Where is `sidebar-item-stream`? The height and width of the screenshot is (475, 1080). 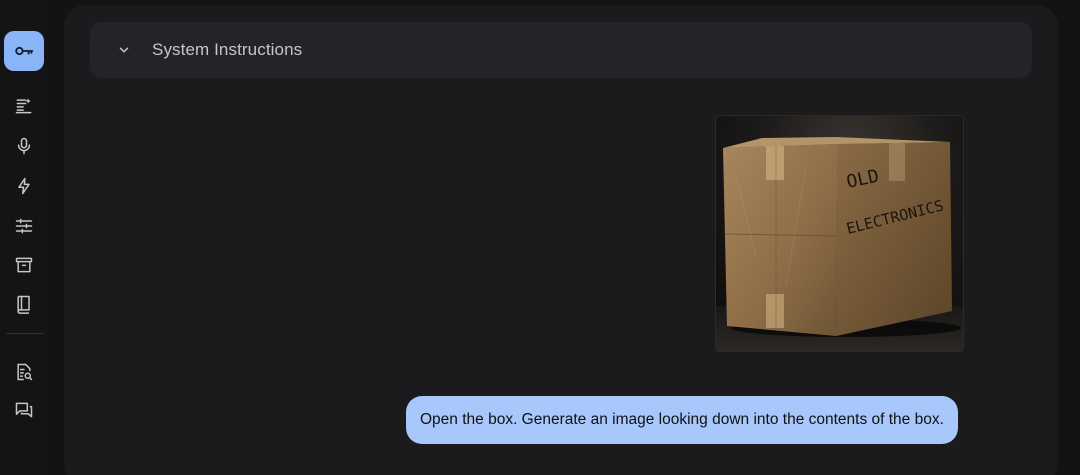
sidebar-item-stream is located at coordinates (24, 146).